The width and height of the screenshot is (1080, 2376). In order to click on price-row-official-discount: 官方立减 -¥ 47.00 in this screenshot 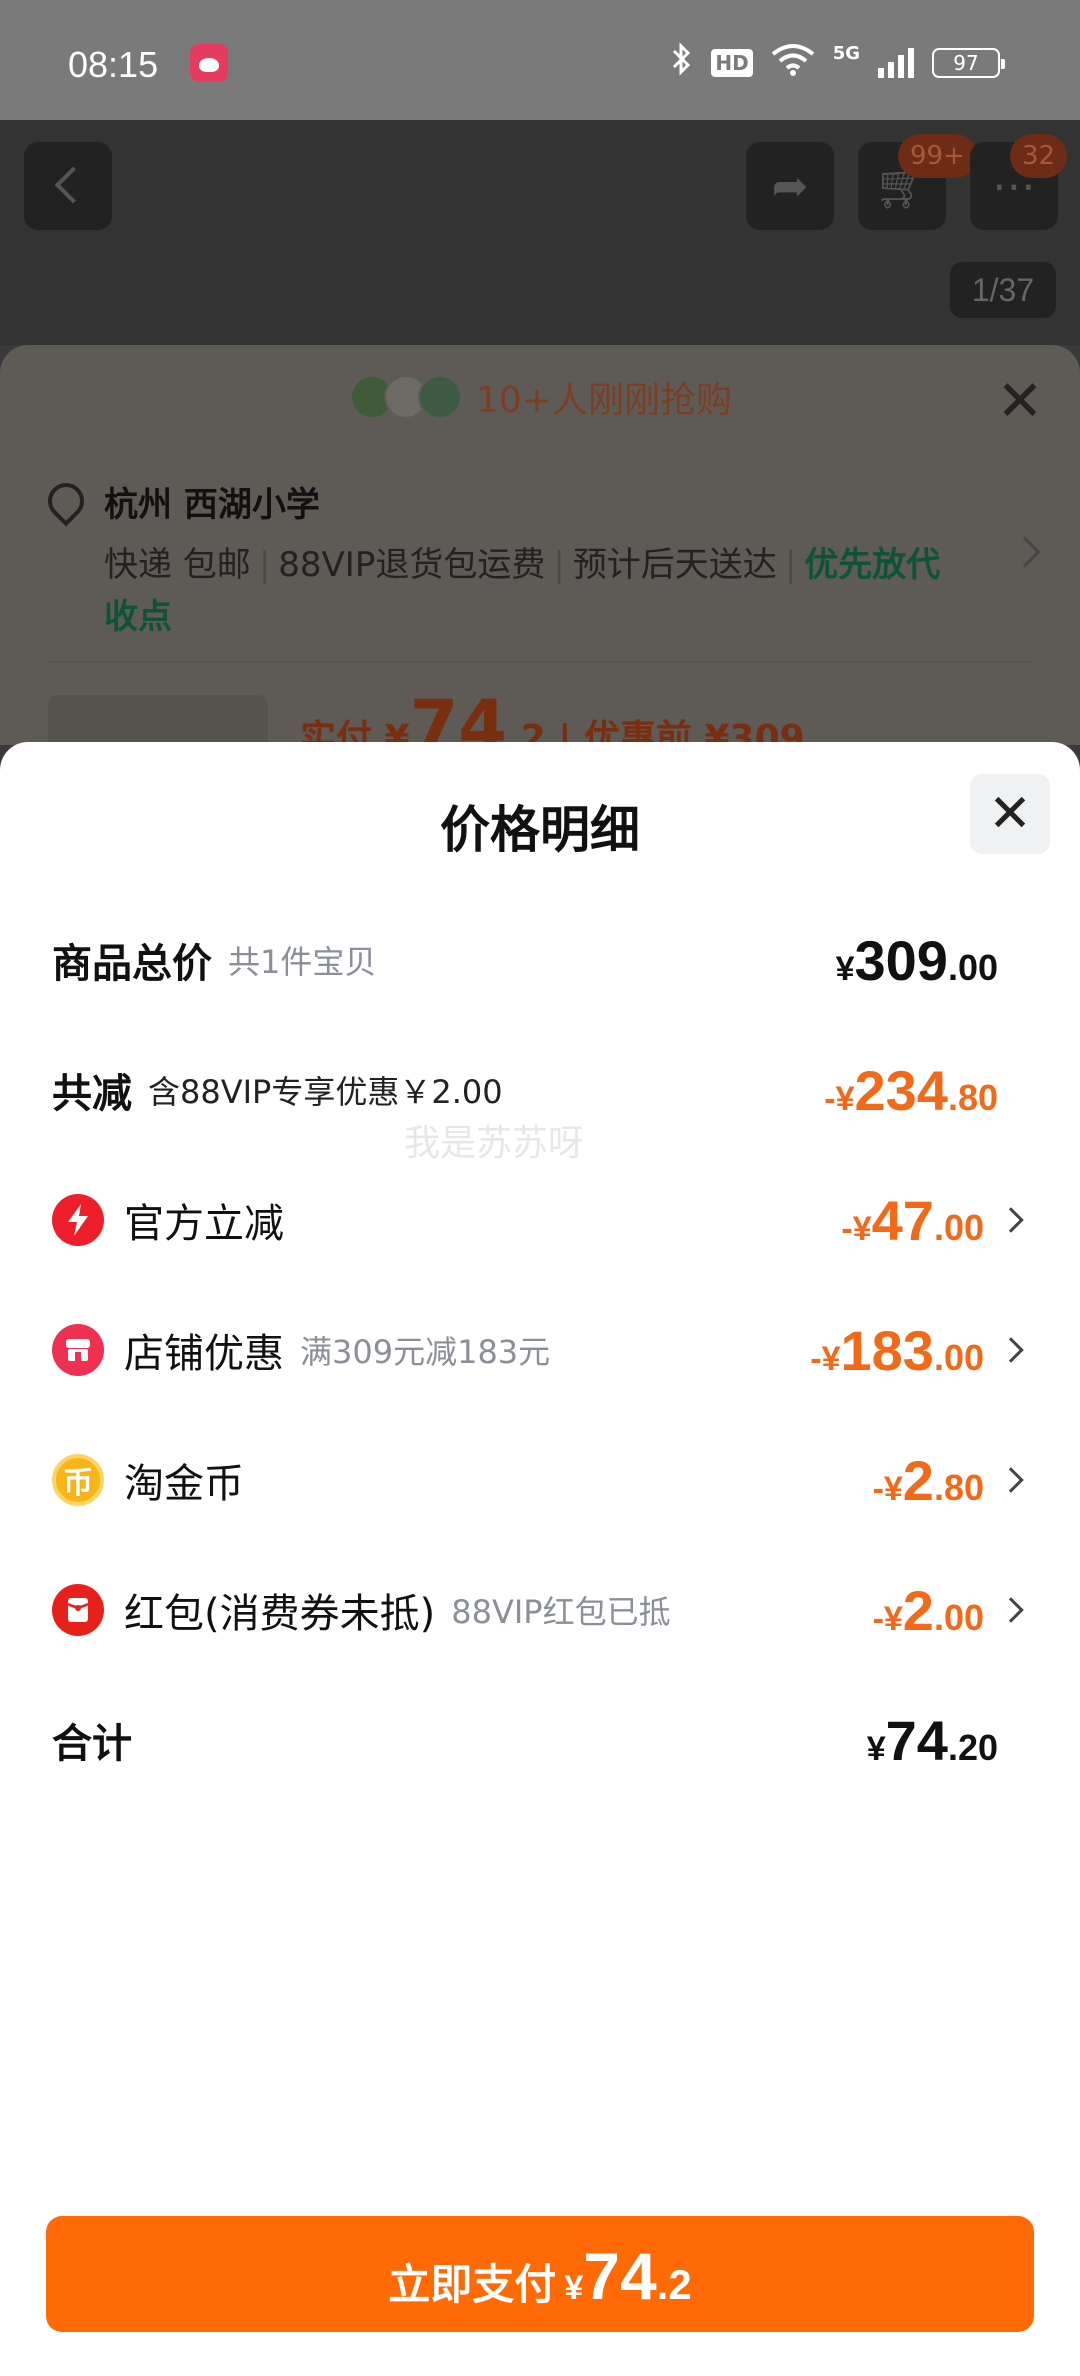, I will do `click(540, 1220)`.